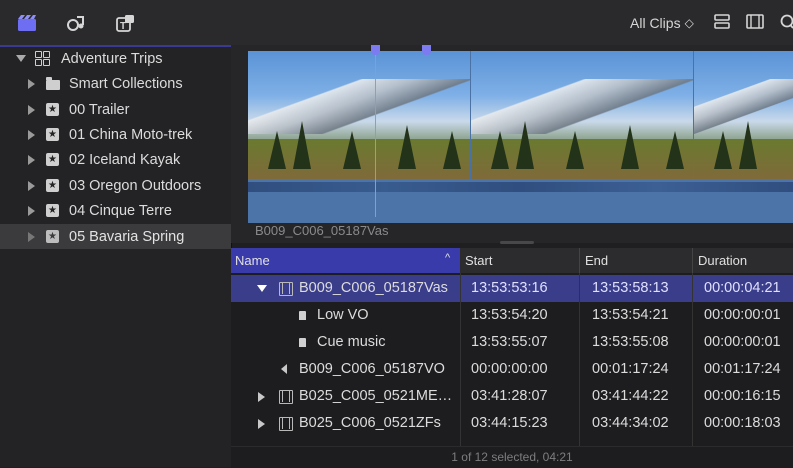 This screenshot has width=793, height=468. I want to click on row-start: 13:53:55:07, so click(509, 342).